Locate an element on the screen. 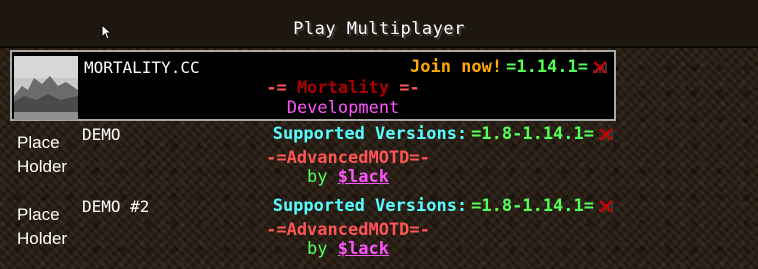  screen-title: Play Multiplayer is located at coordinates (379, 29).